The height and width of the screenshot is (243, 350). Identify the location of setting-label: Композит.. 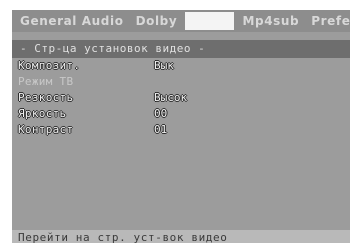
(49, 65).